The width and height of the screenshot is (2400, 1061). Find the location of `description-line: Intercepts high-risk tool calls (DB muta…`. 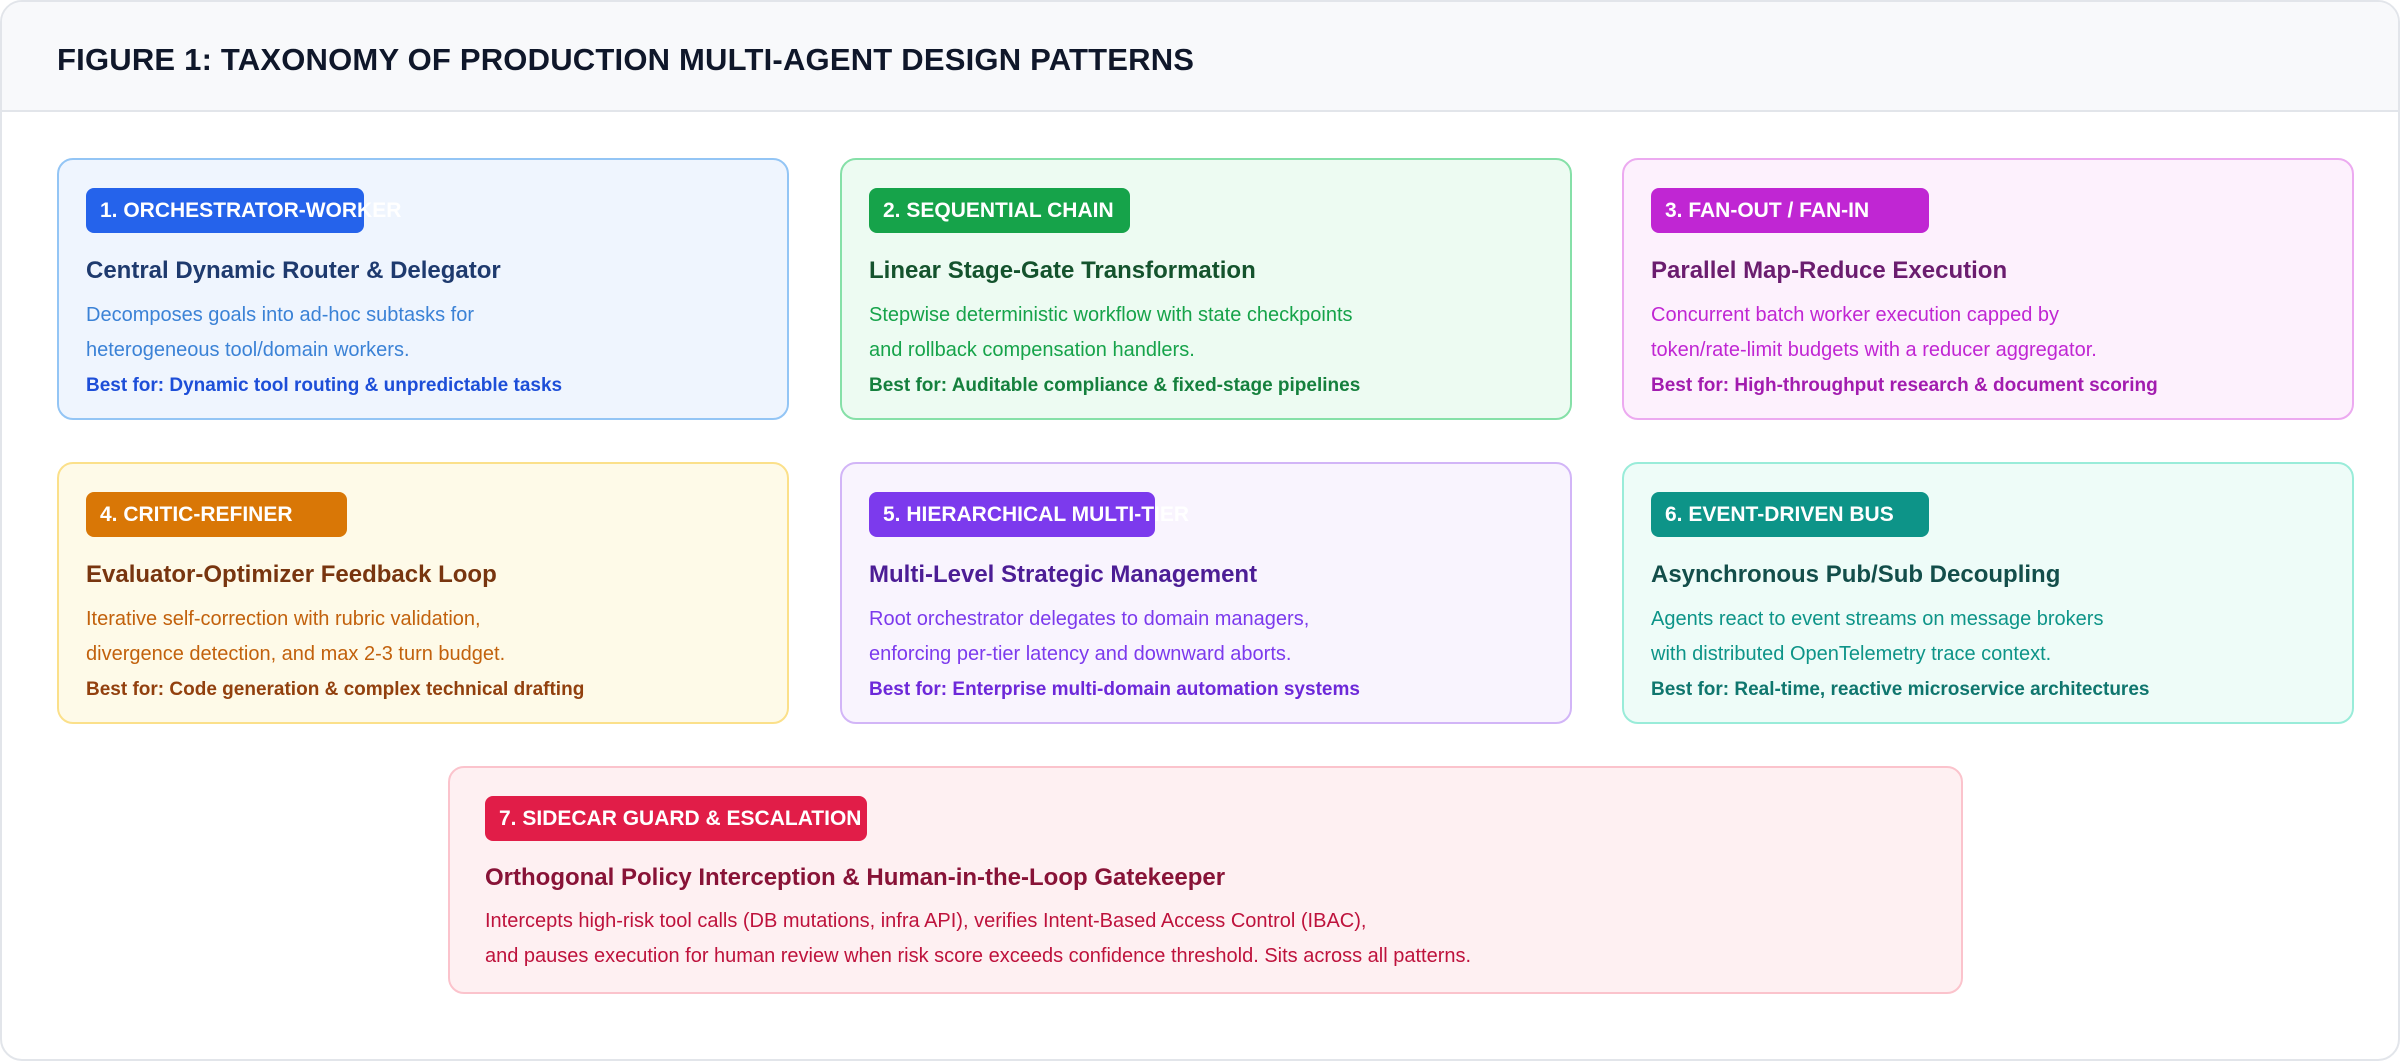

description-line: Intercepts high-risk tool calls (DB muta… is located at coordinates (926, 921).